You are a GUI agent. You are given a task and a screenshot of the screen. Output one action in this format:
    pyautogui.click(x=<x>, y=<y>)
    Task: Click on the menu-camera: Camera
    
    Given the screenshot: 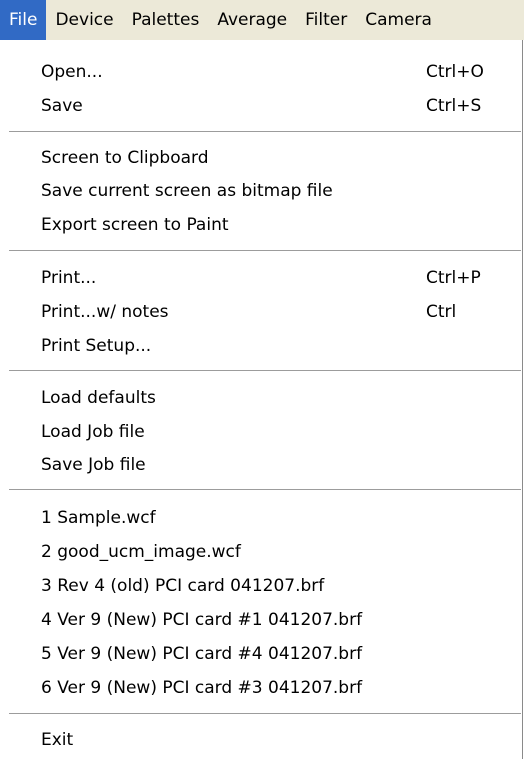 What is the action you would take?
    pyautogui.click(x=398, y=20)
    